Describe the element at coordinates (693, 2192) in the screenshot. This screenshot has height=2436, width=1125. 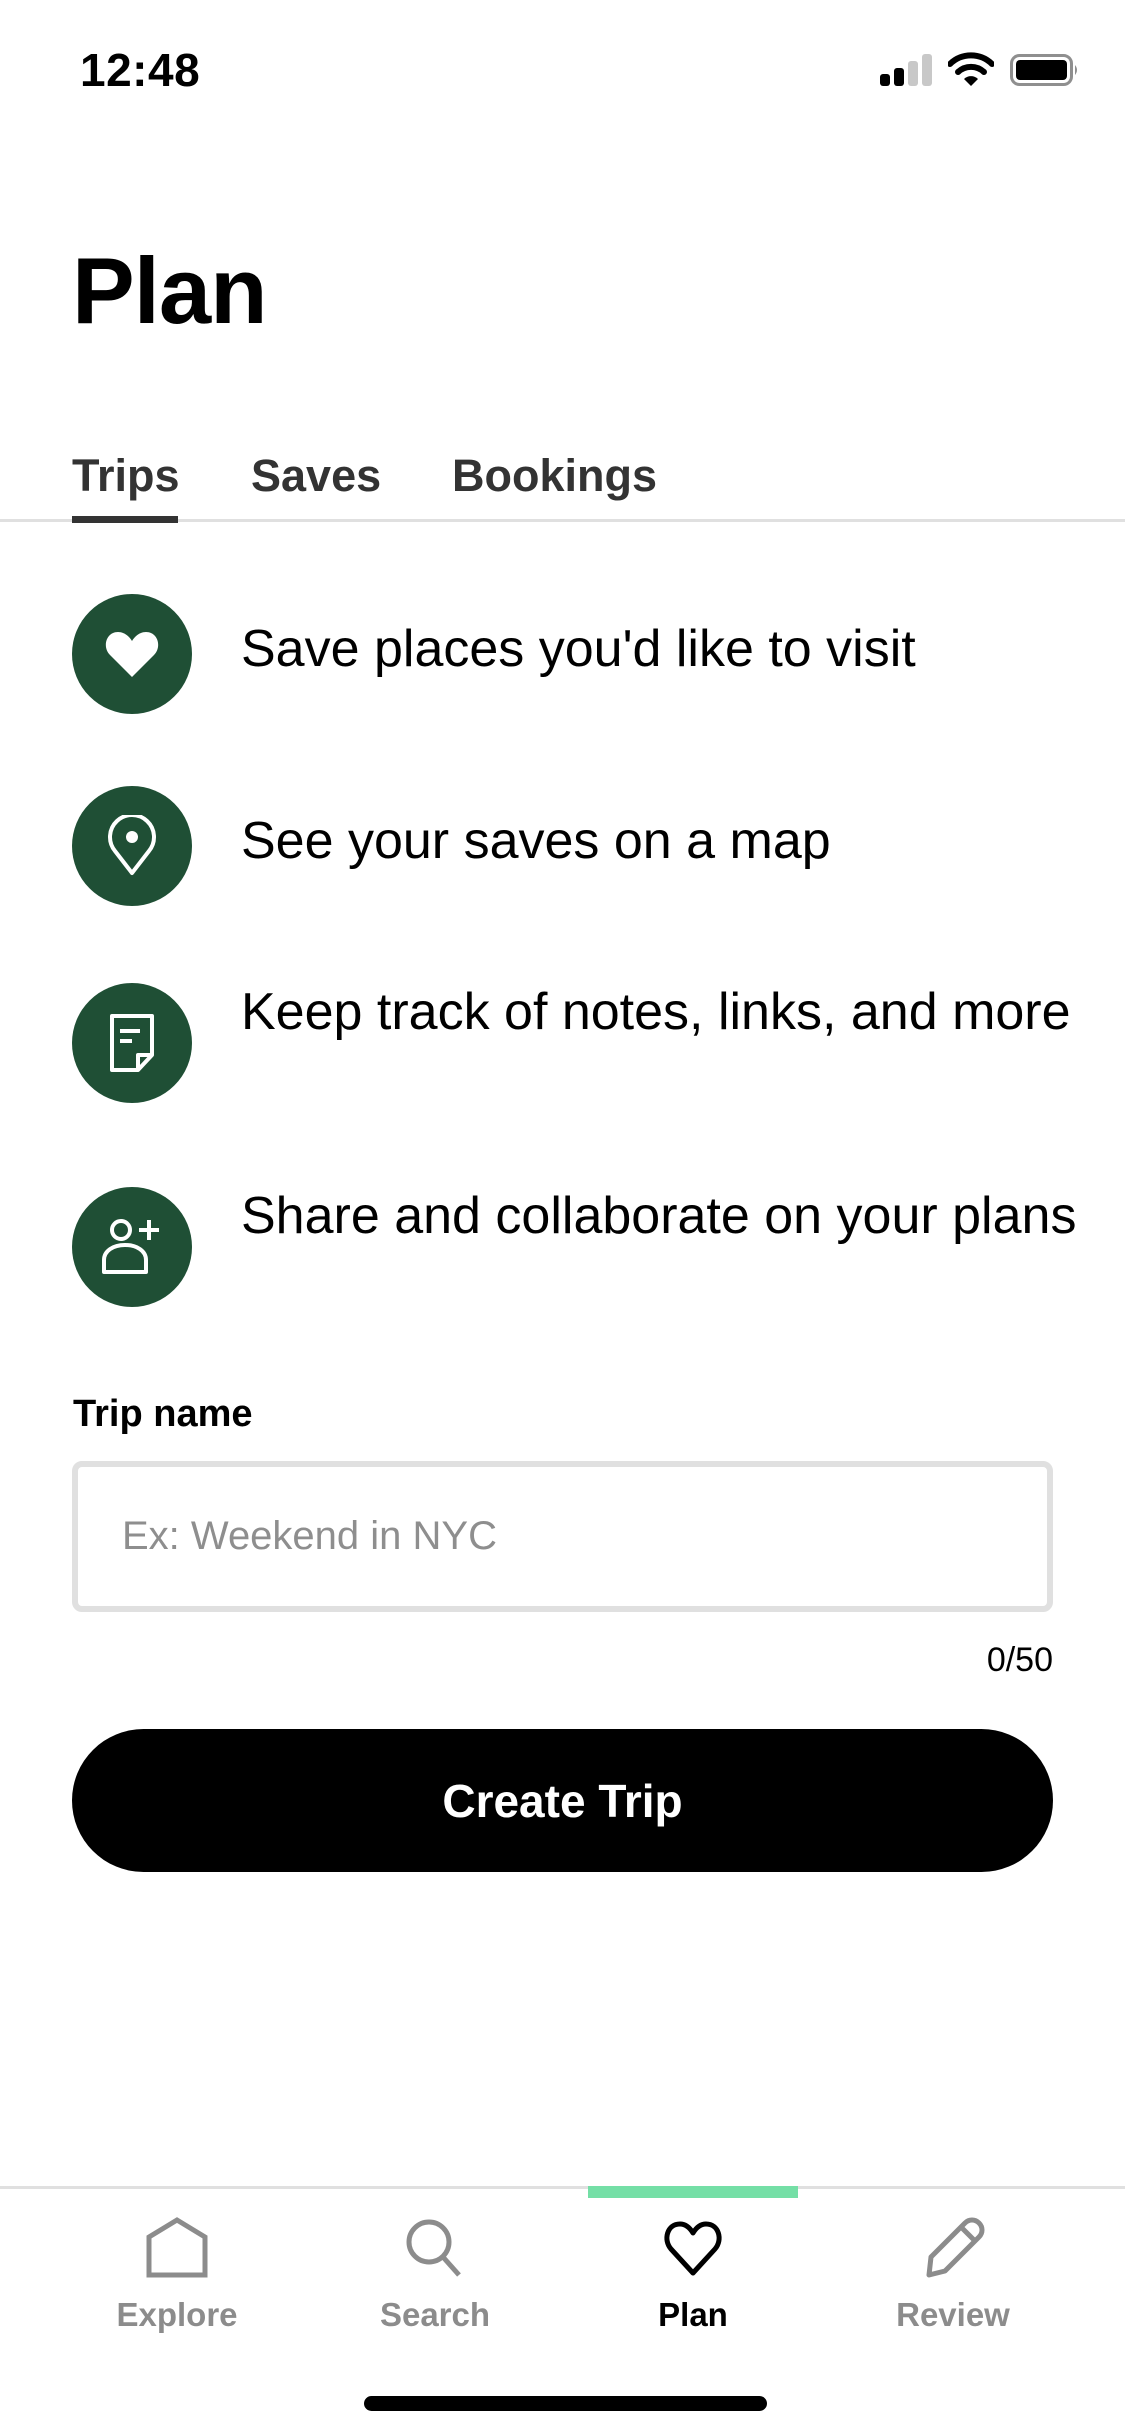
I see `active-nav-indicator` at that location.